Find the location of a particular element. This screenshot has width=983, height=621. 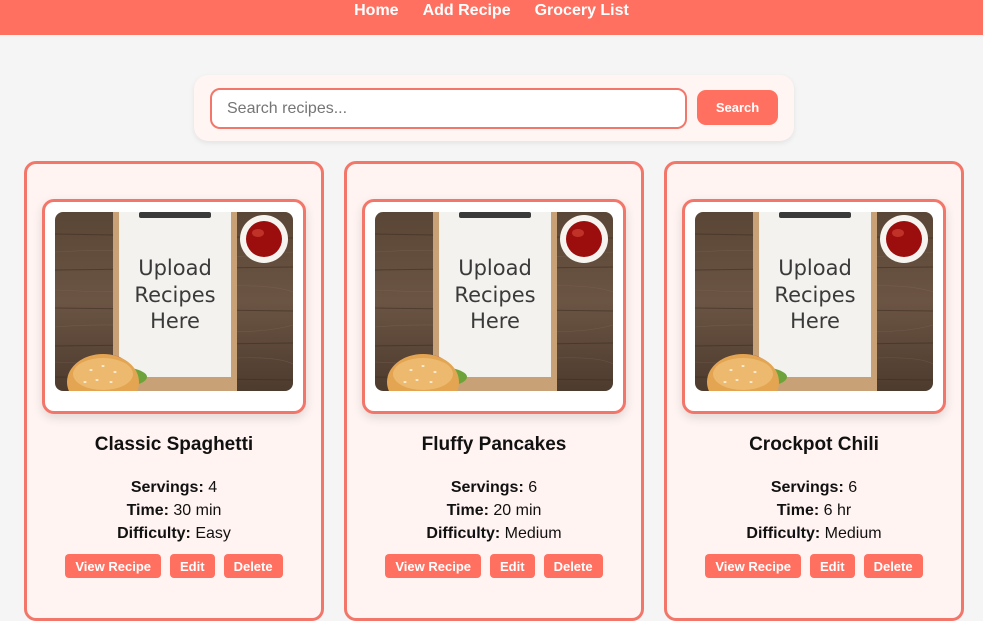

servings-value: 4 is located at coordinates (213, 487).